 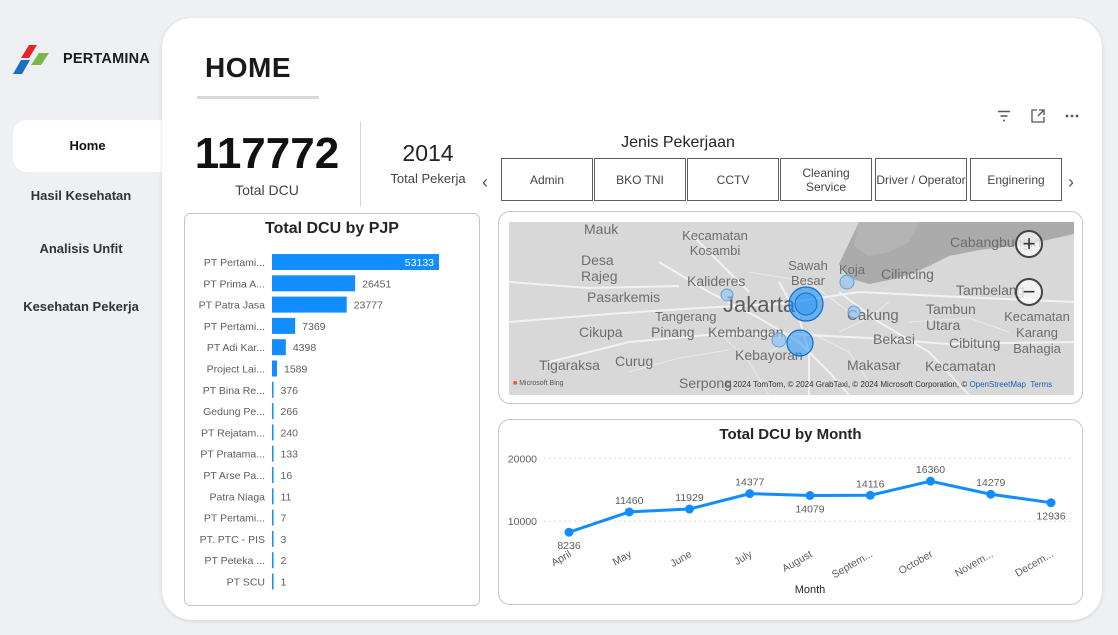 What do you see at coordinates (629, 501) in the screenshot?
I see `point-data-label: 11460` at bounding box center [629, 501].